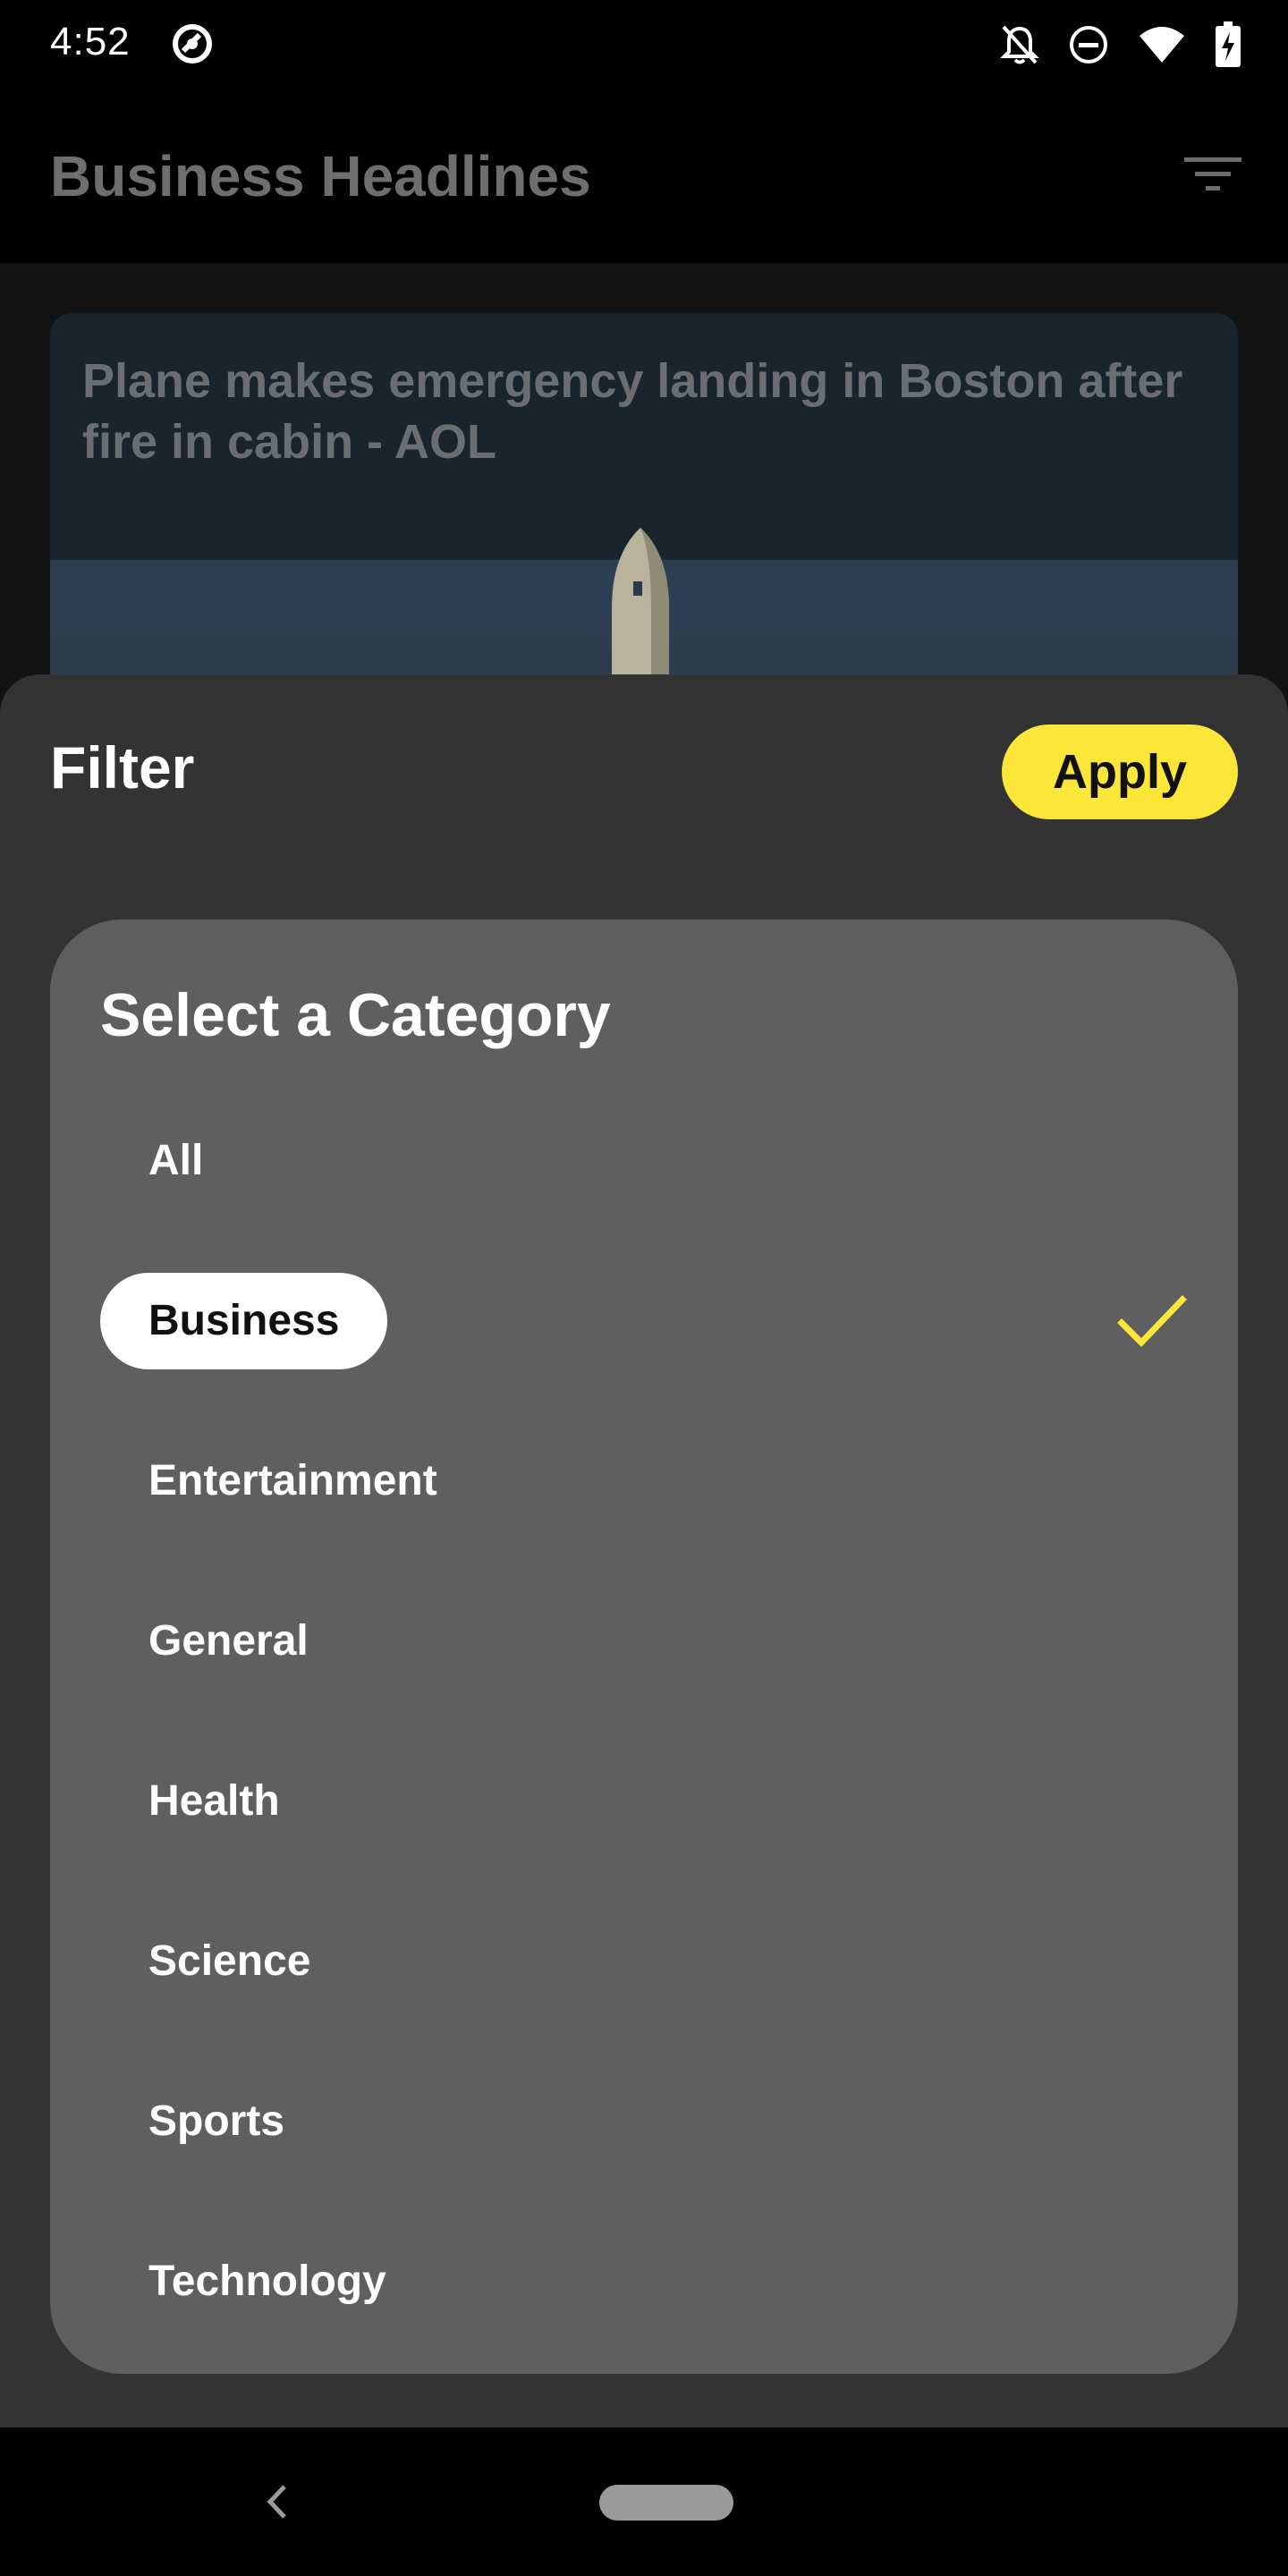 The width and height of the screenshot is (1288, 2576). I want to click on category-label: General, so click(228, 1640).